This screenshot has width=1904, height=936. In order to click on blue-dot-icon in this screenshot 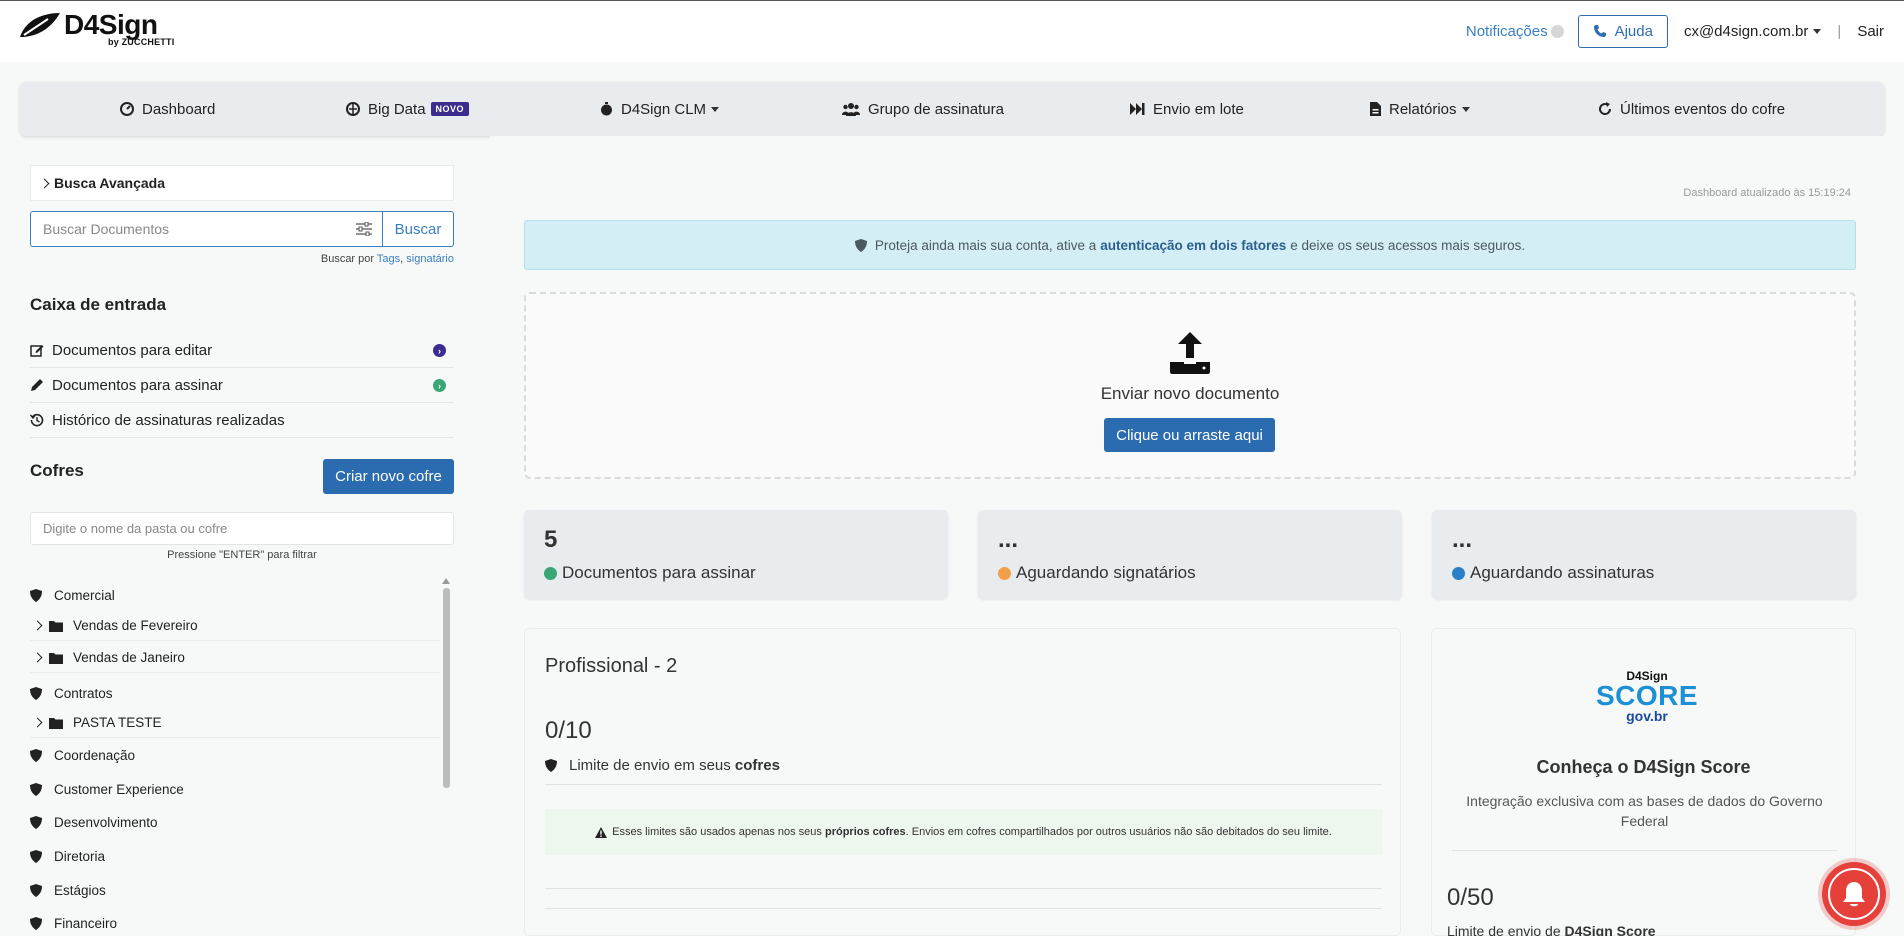, I will do `click(1458, 573)`.